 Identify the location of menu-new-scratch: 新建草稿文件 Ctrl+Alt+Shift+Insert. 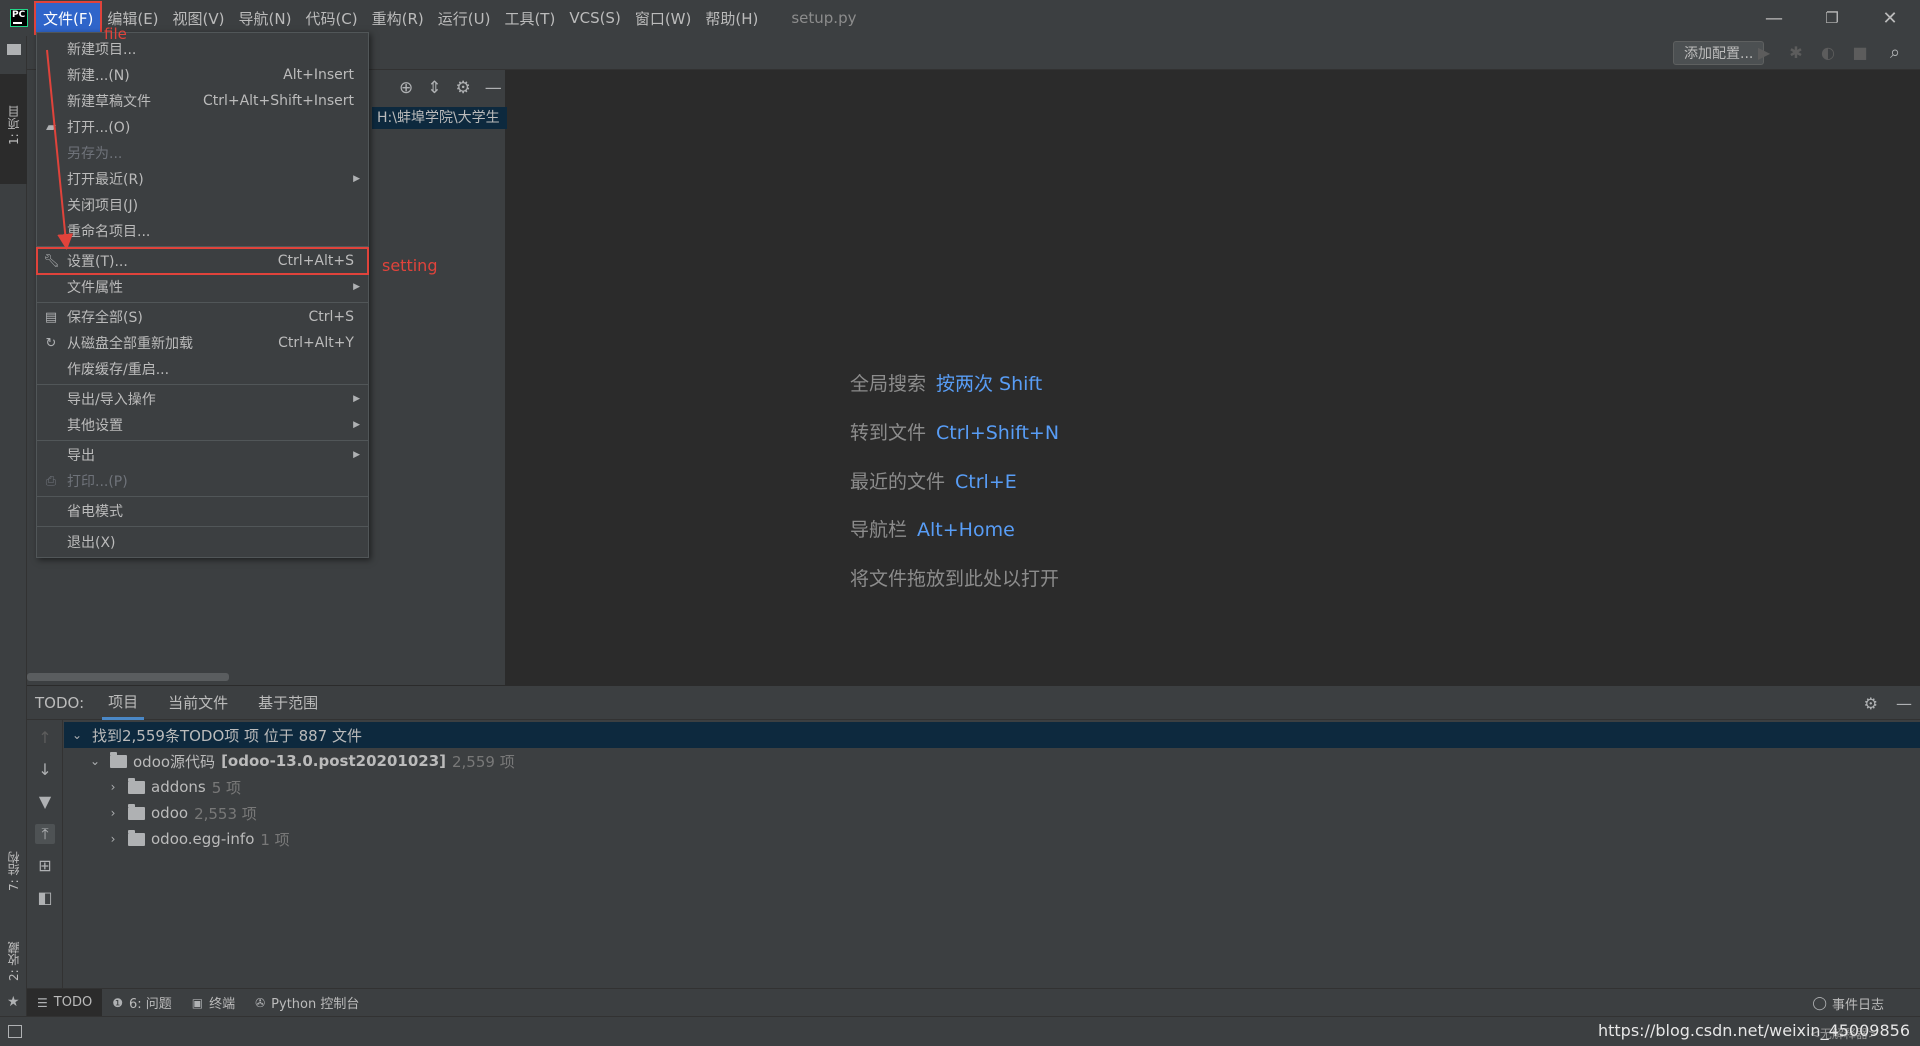
(202, 101).